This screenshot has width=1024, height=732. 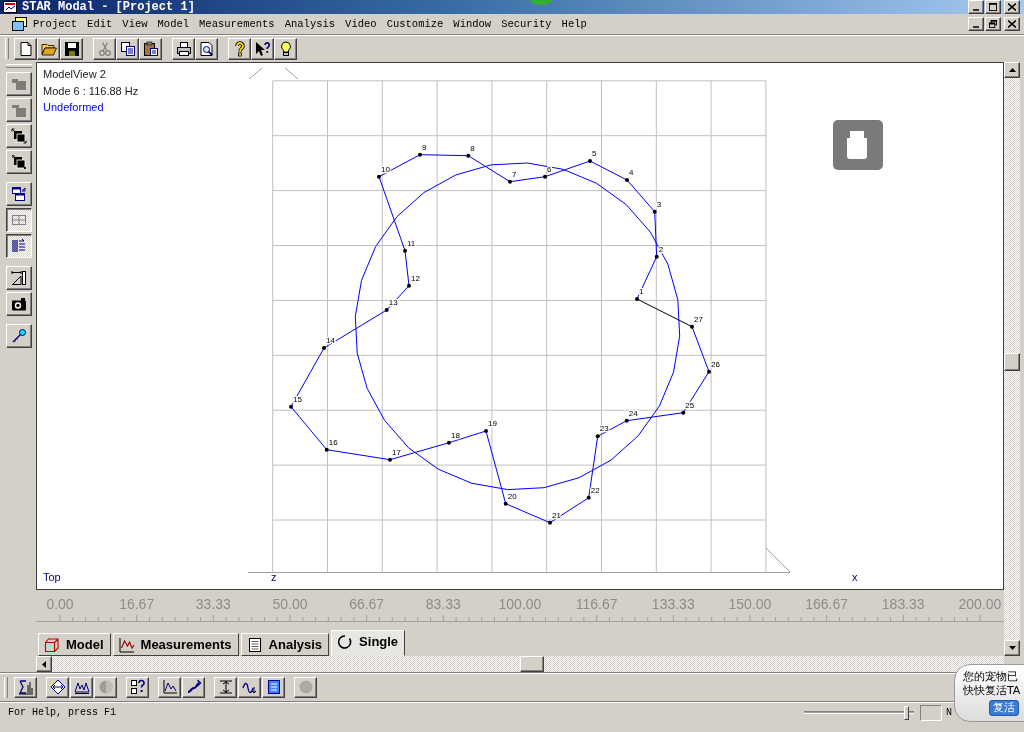 What do you see at coordinates (71, 48) in the screenshot?
I see `save-button` at bounding box center [71, 48].